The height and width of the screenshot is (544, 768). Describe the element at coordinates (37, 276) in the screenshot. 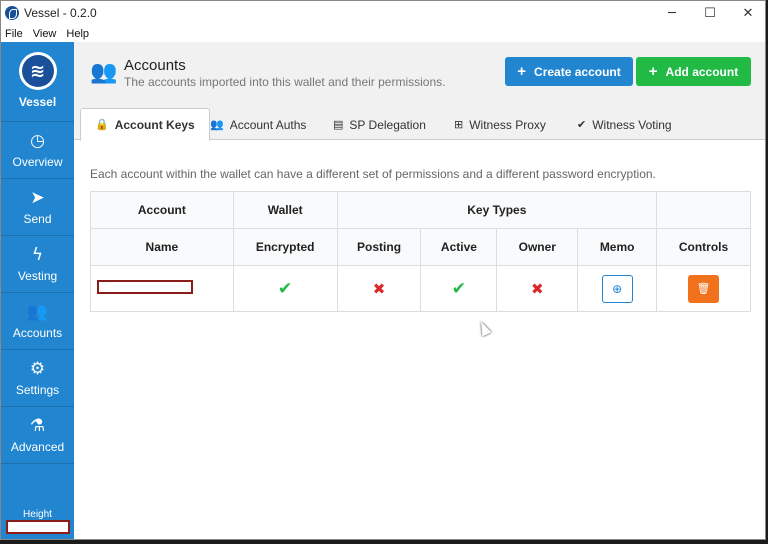

I see `sidebar-item-label: Vesting` at that location.